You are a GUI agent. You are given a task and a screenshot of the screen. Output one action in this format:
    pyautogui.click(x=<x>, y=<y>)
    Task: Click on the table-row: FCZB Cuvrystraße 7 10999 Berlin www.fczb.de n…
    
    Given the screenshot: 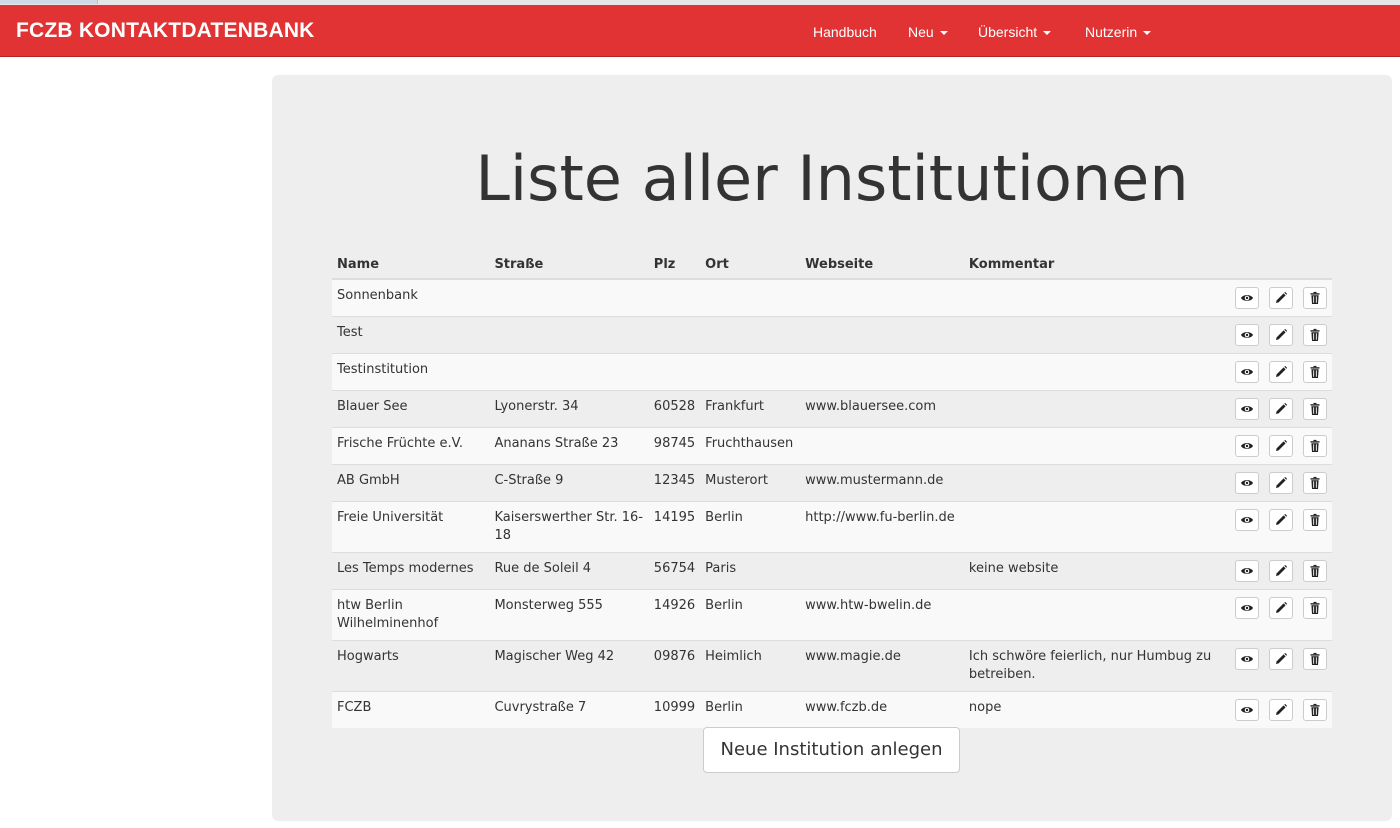 What is the action you would take?
    pyautogui.click(x=832, y=709)
    